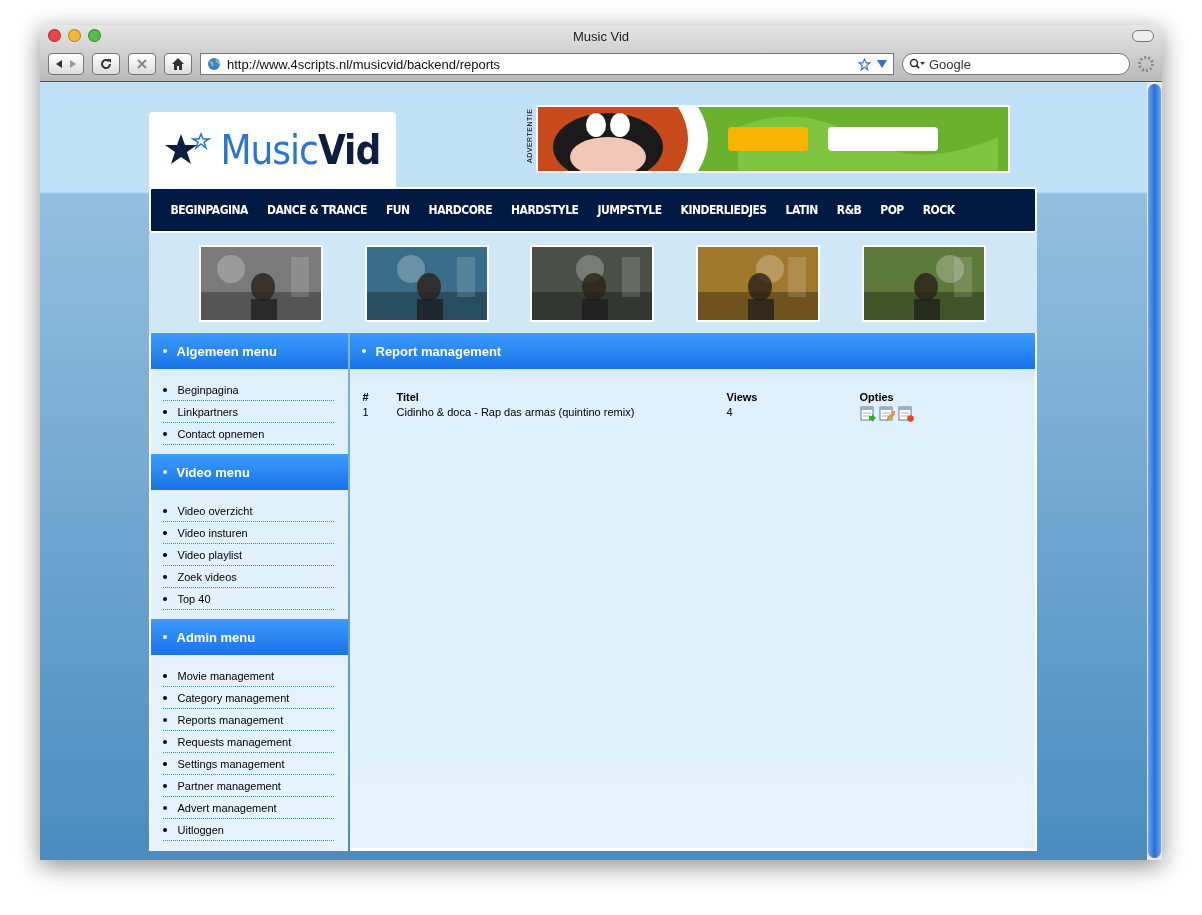 This screenshot has width=1202, height=915. I want to click on menu-link: Uitloggen, so click(200, 829).